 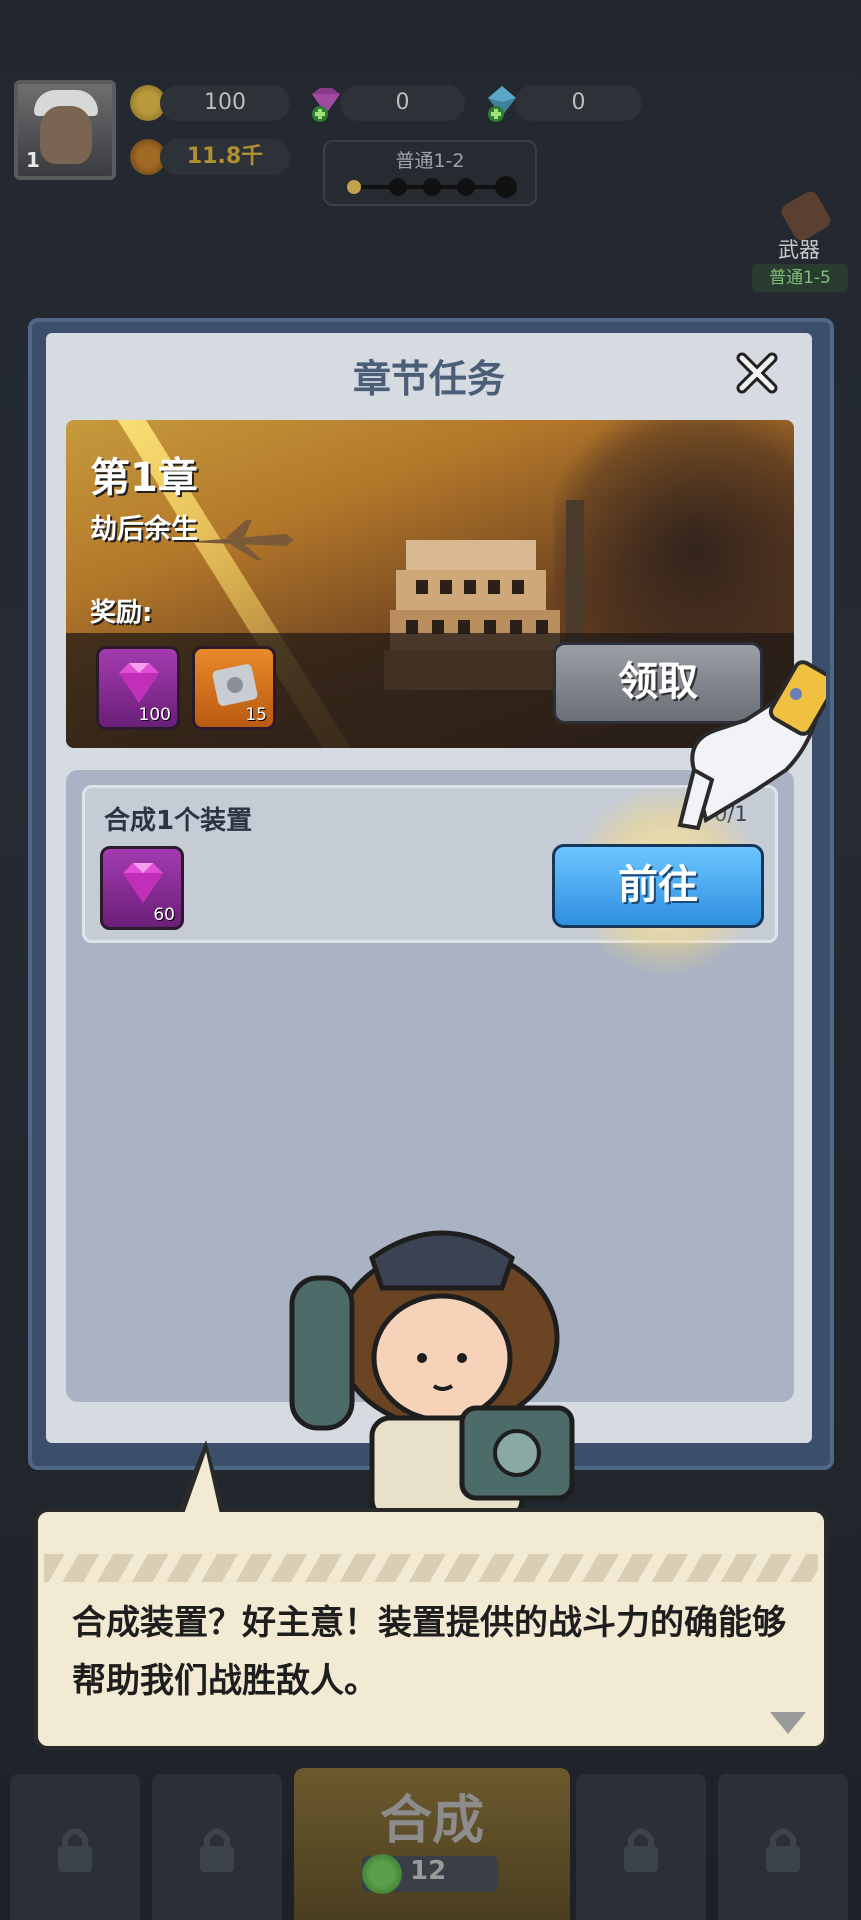 What do you see at coordinates (429, 1652) in the screenshot?
I see `dialogue-text: 合成装置？好主意！装置提供的战斗力的确能够帮助我们战胜敌人。` at bounding box center [429, 1652].